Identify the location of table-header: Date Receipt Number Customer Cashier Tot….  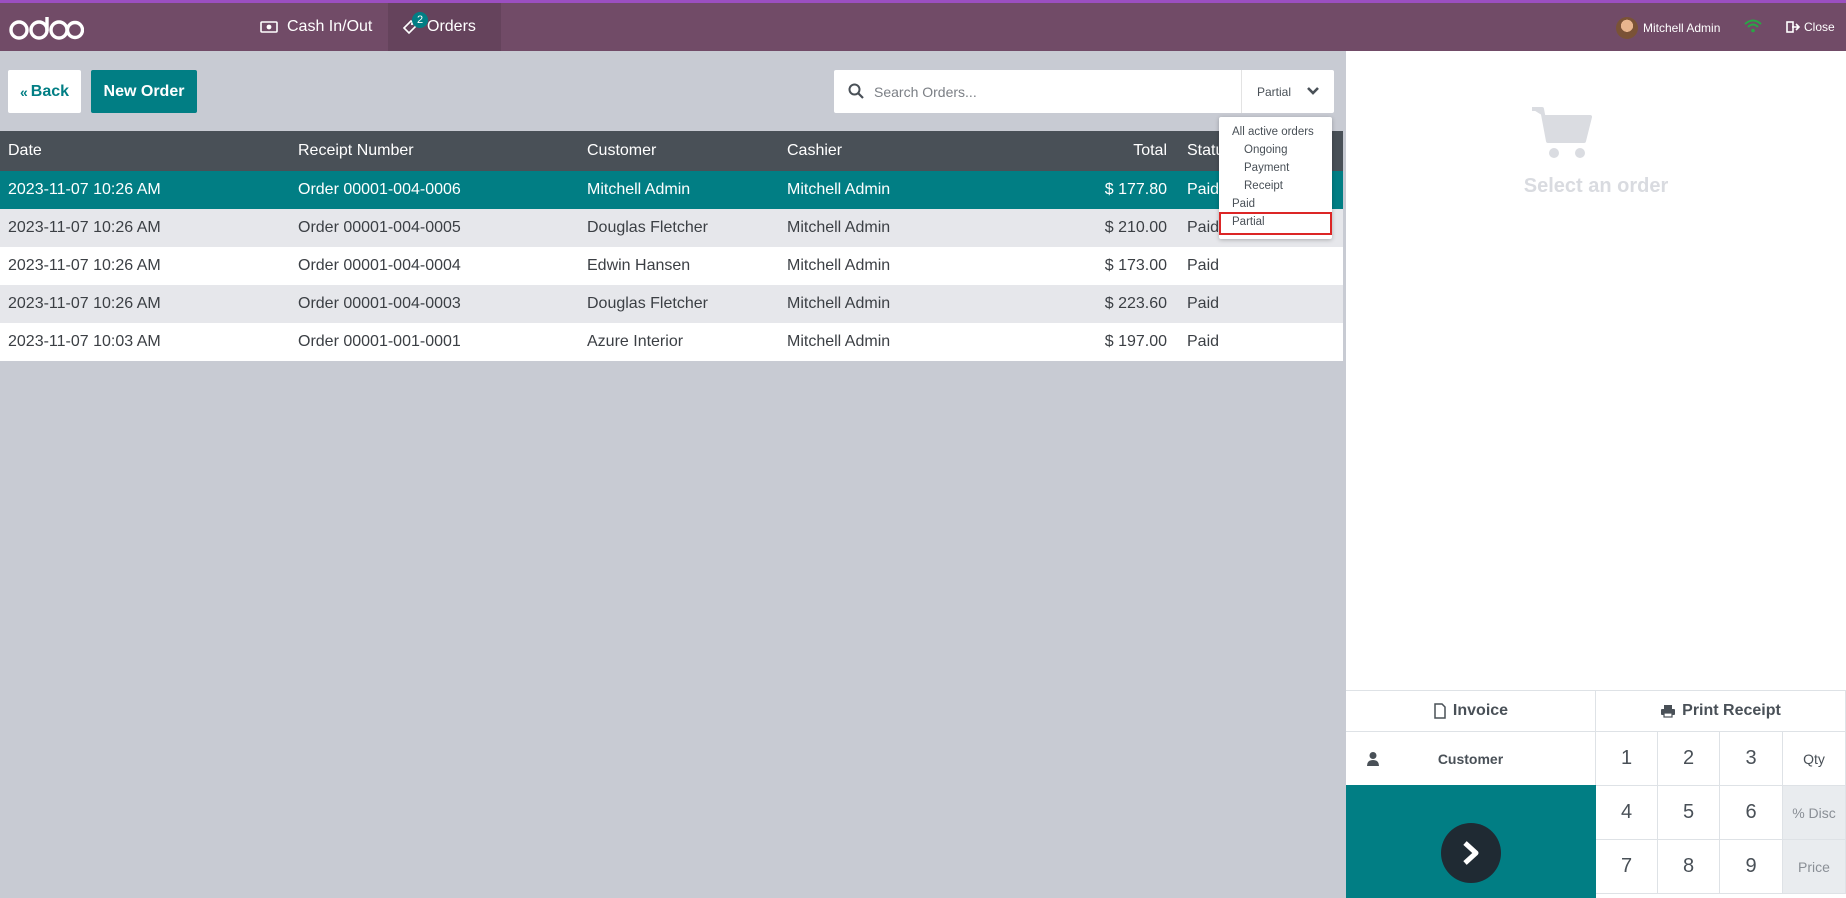
(671, 151).